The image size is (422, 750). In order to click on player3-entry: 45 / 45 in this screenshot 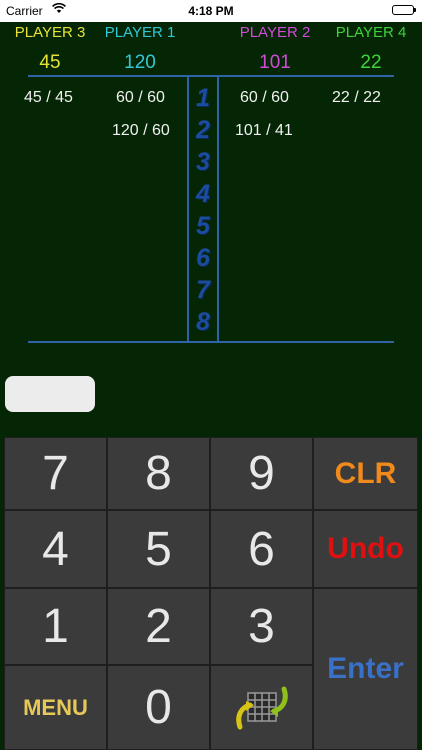, I will do `click(48, 97)`.